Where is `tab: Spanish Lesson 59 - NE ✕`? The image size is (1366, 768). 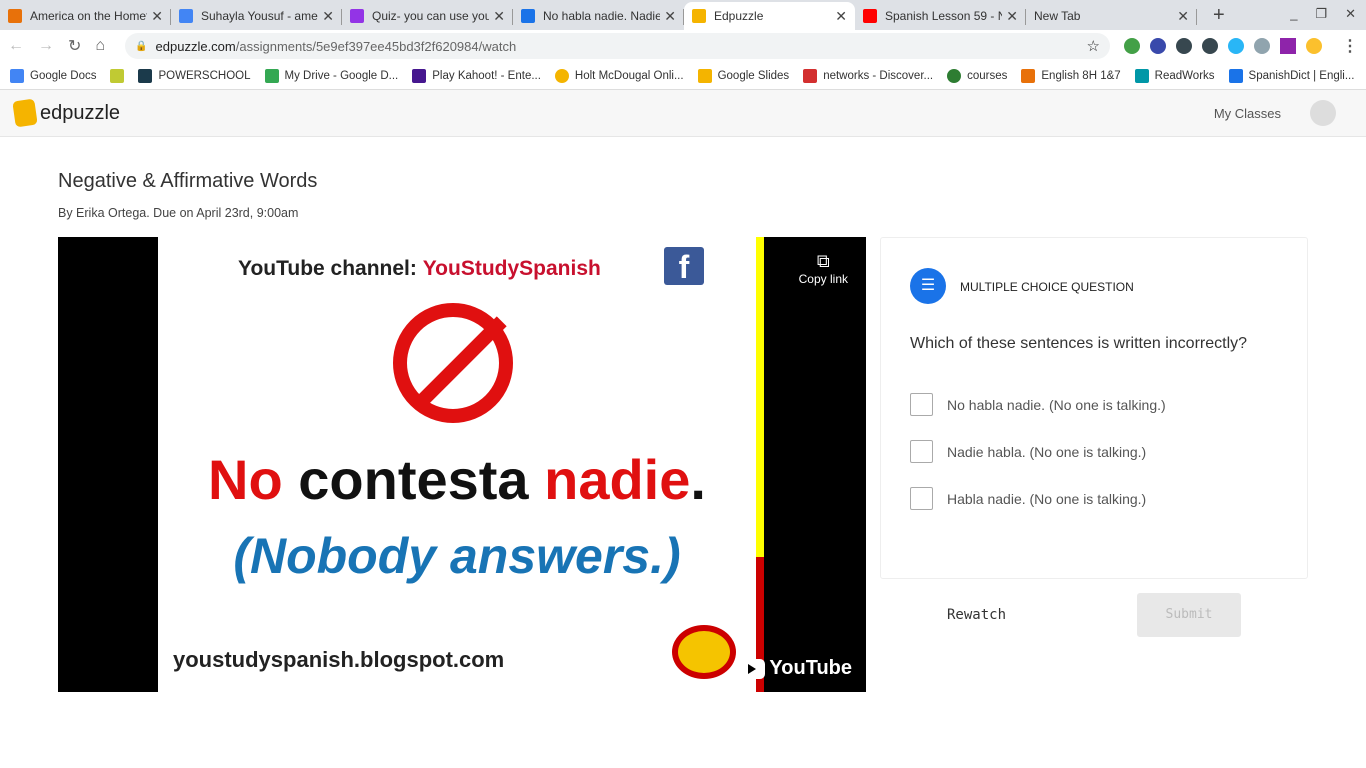
tab: Spanish Lesson 59 - NE ✕ is located at coordinates (940, 16).